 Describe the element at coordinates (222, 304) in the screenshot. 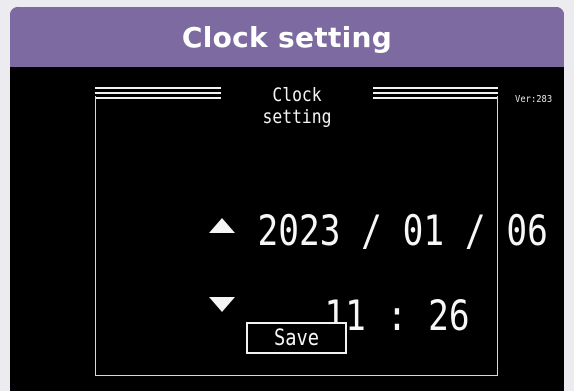

I see `down-triangle-icon` at that location.